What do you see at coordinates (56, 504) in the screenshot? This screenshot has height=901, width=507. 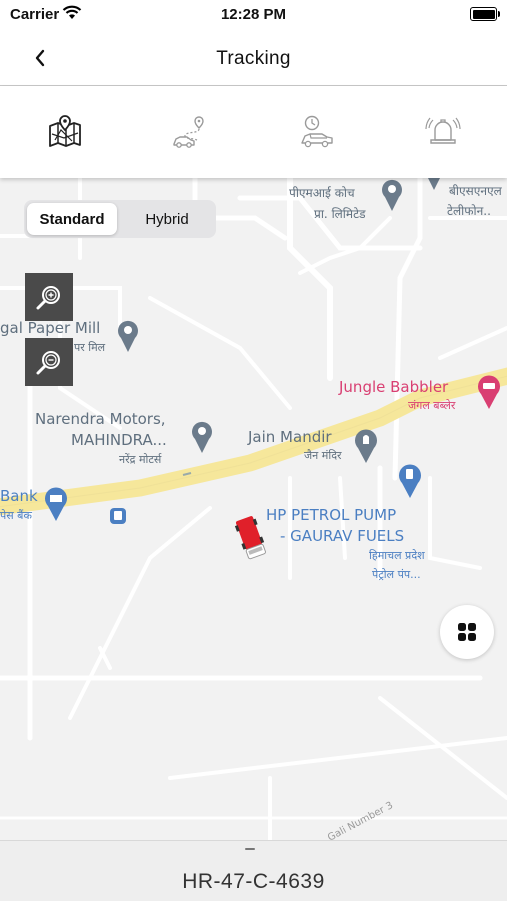 I see `poi-pin-bank` at bounding box center [56, 504].